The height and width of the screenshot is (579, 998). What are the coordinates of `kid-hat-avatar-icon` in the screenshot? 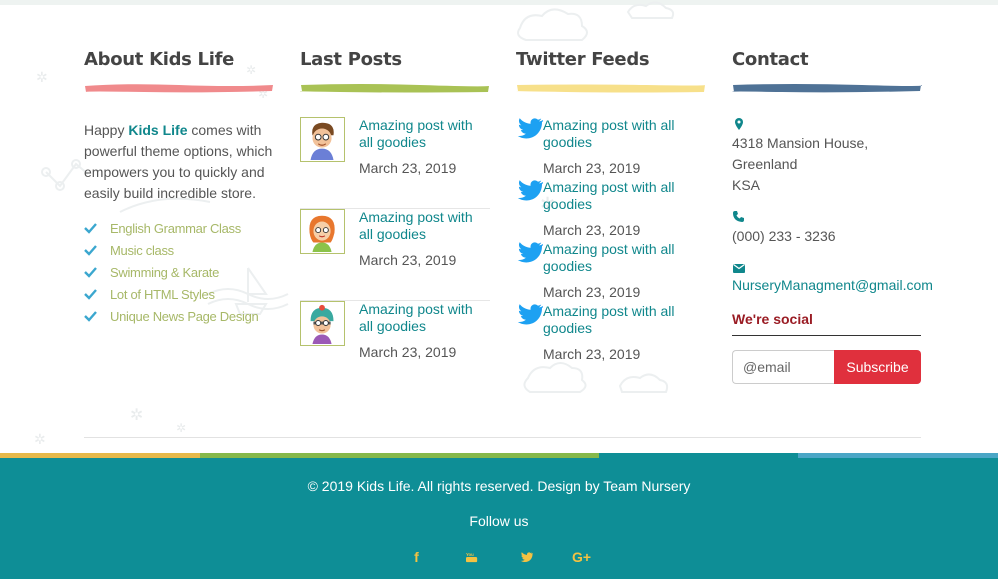 It's located at (322, 324).